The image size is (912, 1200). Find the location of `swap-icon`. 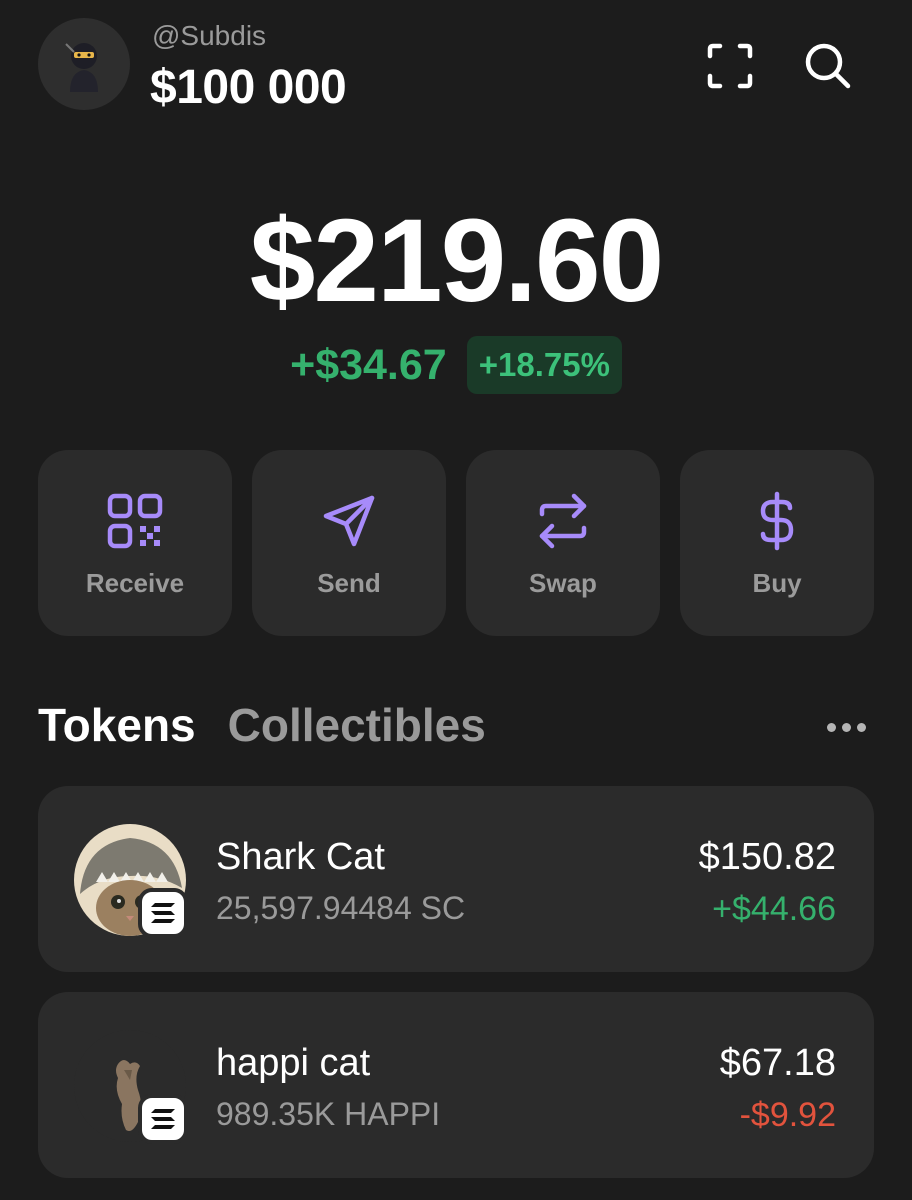

swap-icon is located at coordinates (563, 521).